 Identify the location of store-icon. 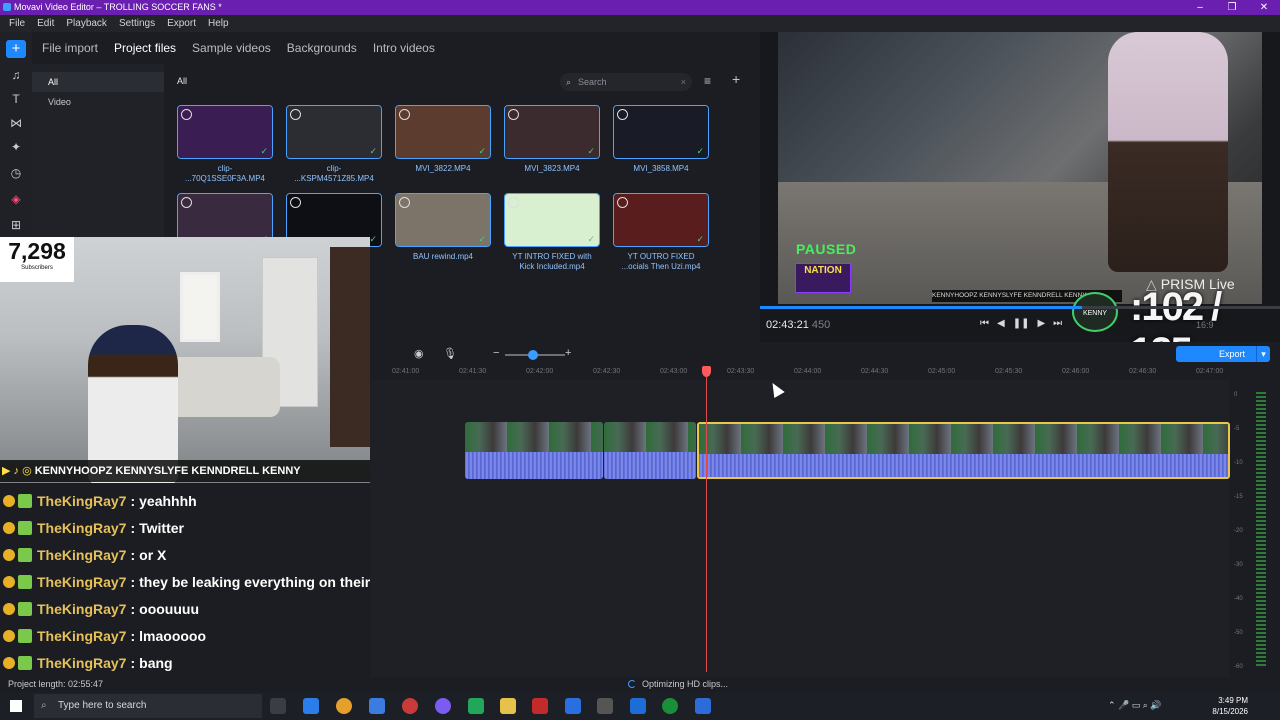
(377, 706).